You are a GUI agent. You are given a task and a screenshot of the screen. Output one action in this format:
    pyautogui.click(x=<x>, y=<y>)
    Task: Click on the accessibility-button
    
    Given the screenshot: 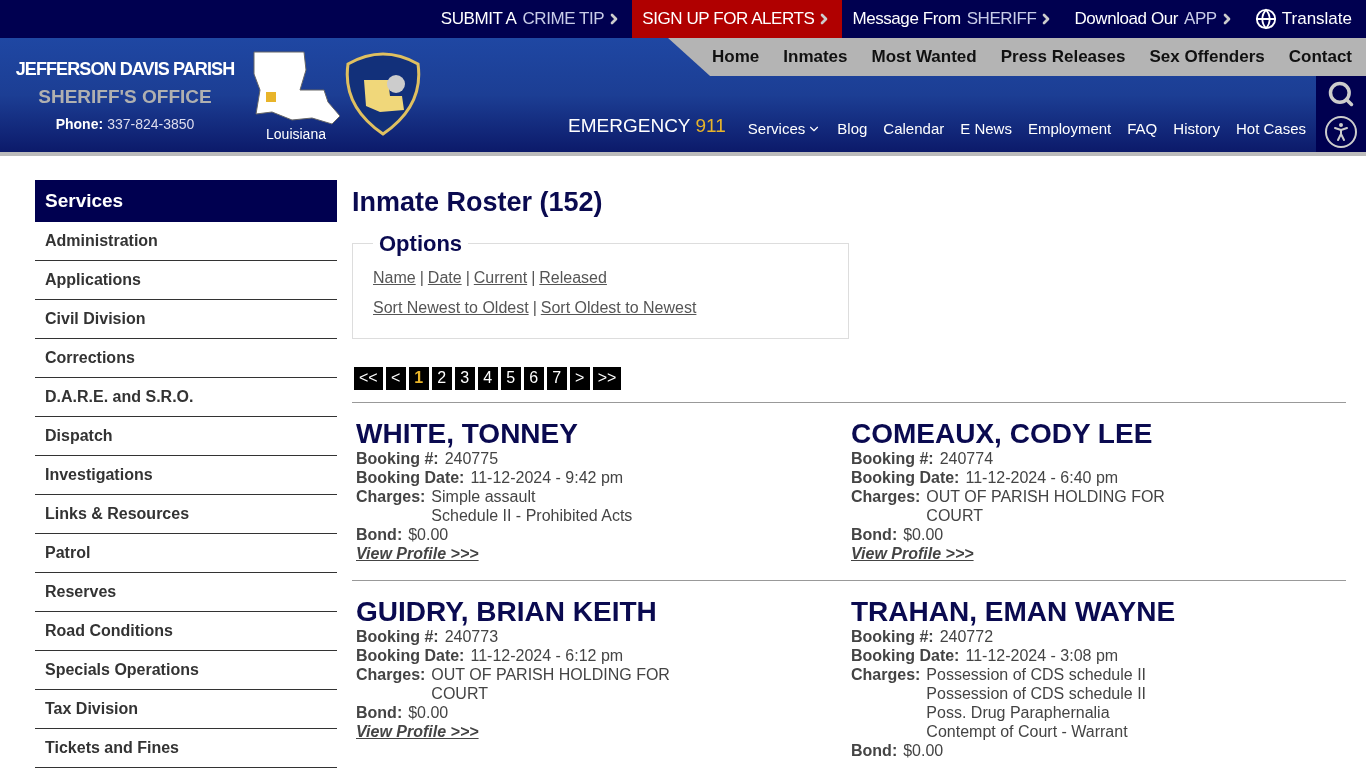 What is the action you would take?
    pyautogui.click(x=1341, y=132)
    